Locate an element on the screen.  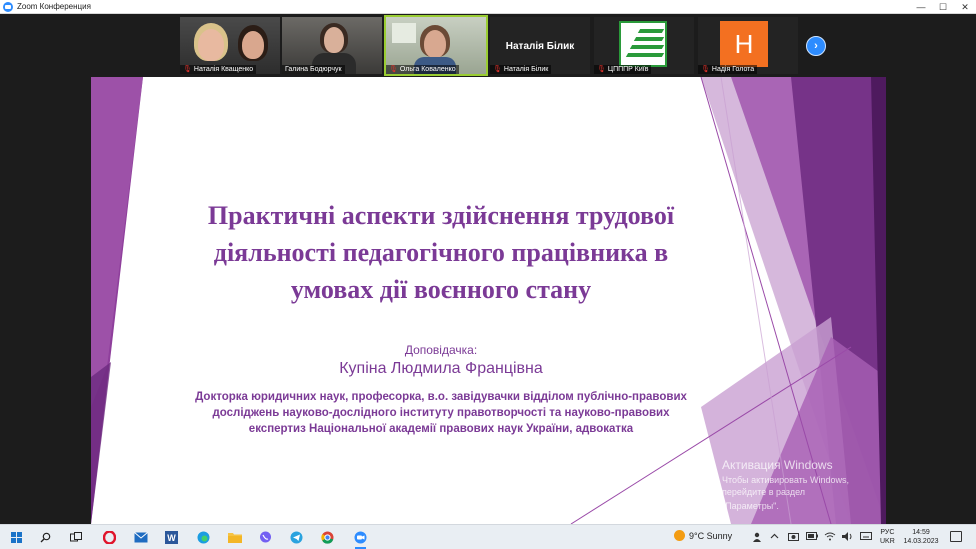
person-icon is located at coordinates (757, 538).